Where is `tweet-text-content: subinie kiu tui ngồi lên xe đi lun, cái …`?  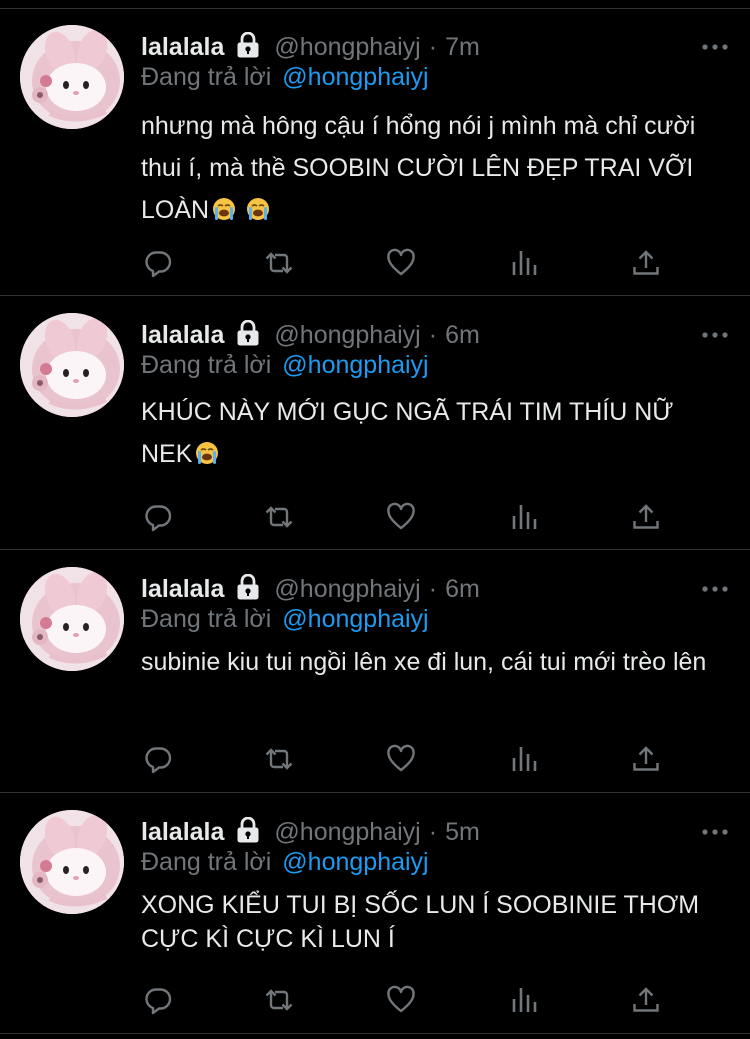
tweet-text-content: subinie kiu tui ngồi lên xe đi lun, cái … is located at coordinates (424, 662).